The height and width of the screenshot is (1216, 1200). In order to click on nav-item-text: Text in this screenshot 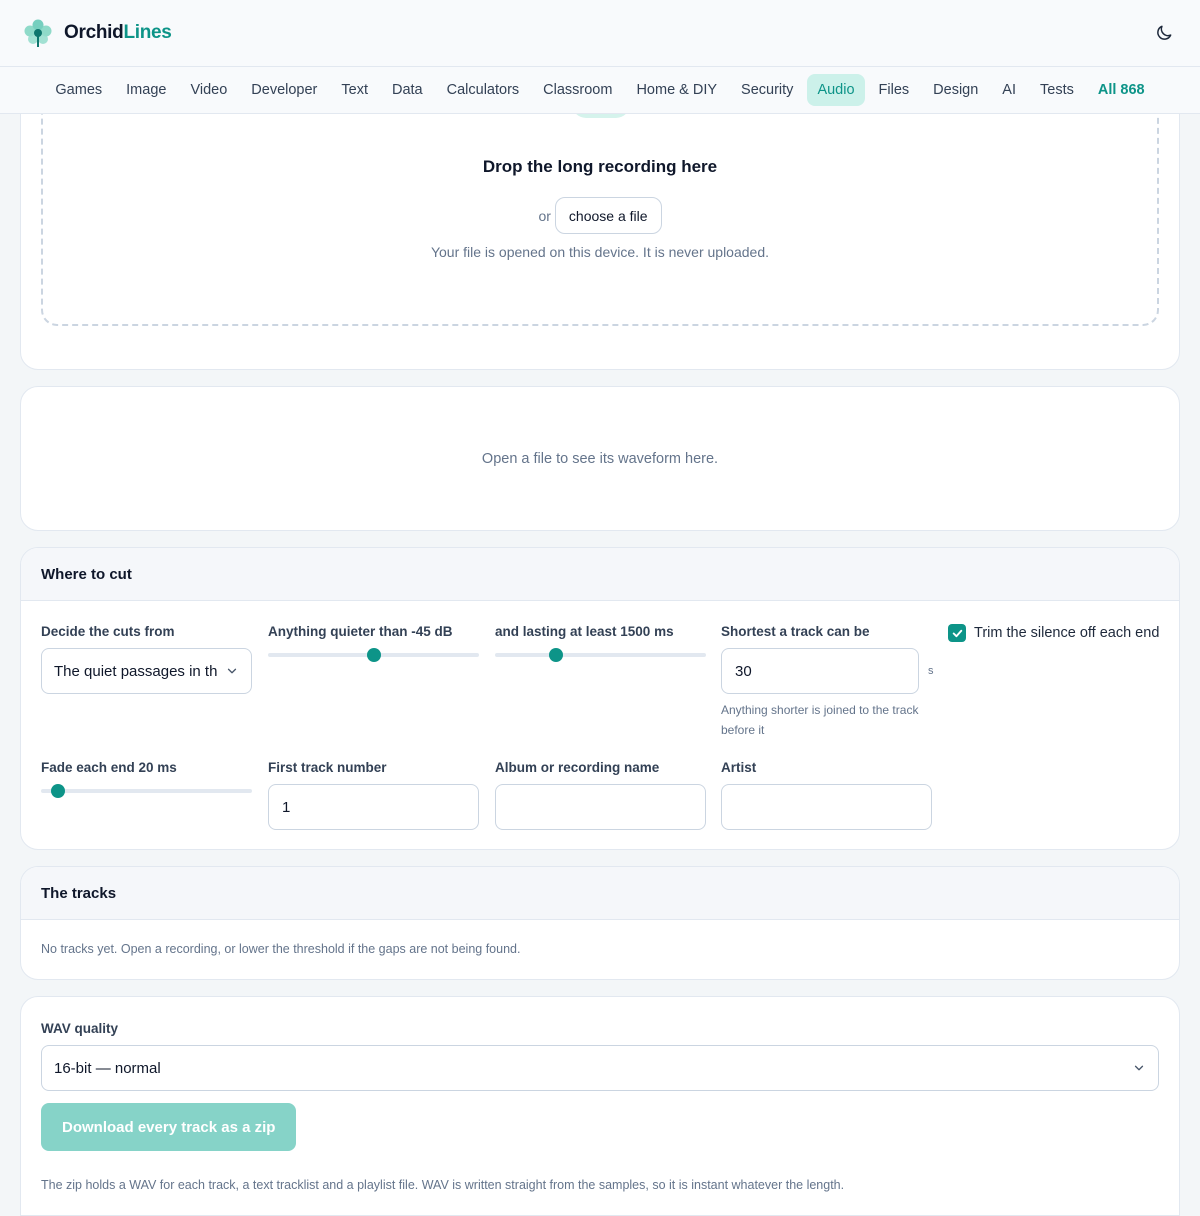, I will do `click(354, 90)`.